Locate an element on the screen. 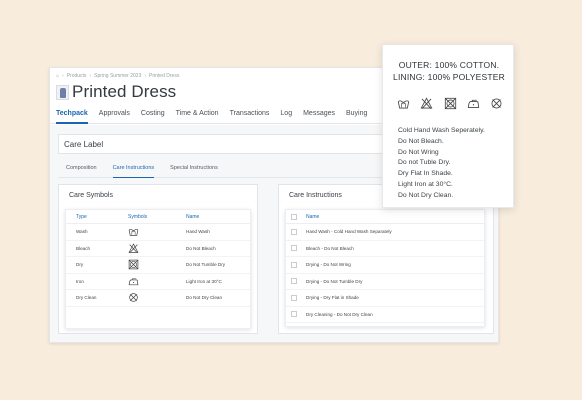 The height and width of the screenshot is (400, 582). subtab-special-instructions: Special Instructions is located at coordinates (194, 170).